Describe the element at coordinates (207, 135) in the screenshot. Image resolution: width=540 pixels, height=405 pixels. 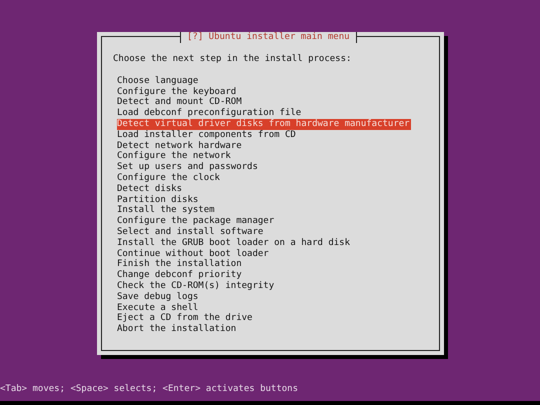
I see `menu-item: Load installer components from CD` at that location.